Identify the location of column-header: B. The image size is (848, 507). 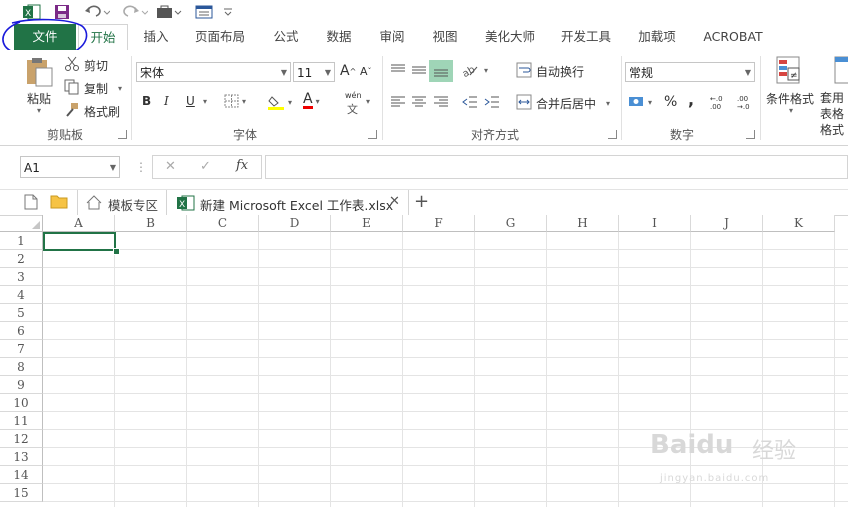
(151, 223).